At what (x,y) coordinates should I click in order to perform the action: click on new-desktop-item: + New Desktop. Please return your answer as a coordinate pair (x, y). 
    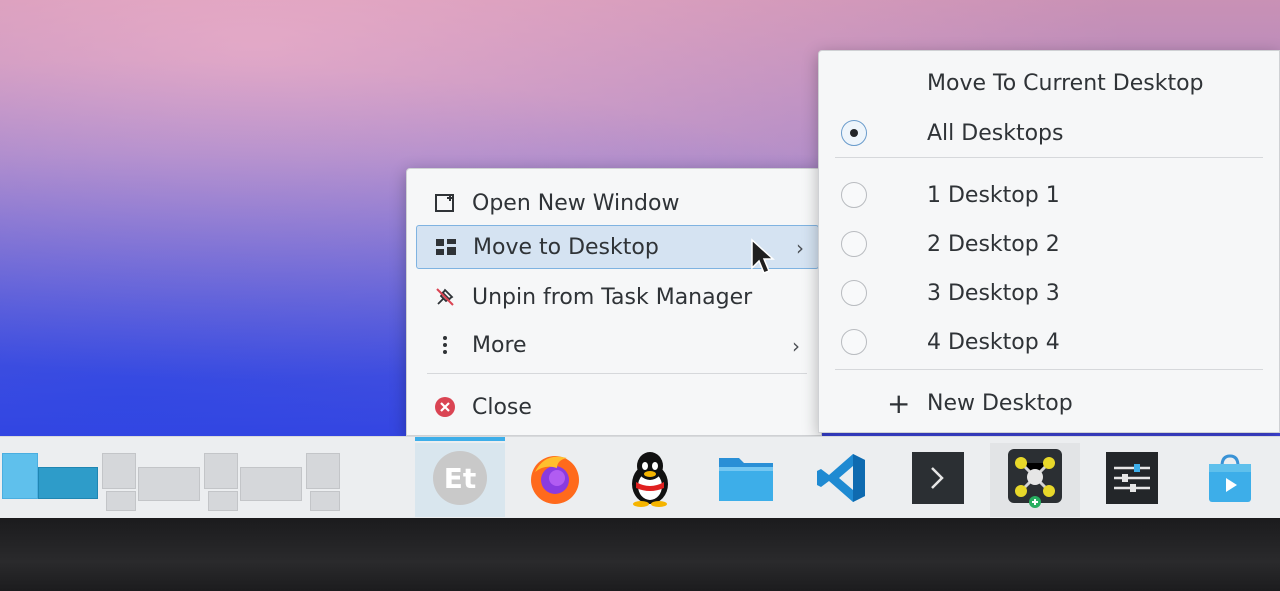
    Looking at the image, I should click on (1049, 403).